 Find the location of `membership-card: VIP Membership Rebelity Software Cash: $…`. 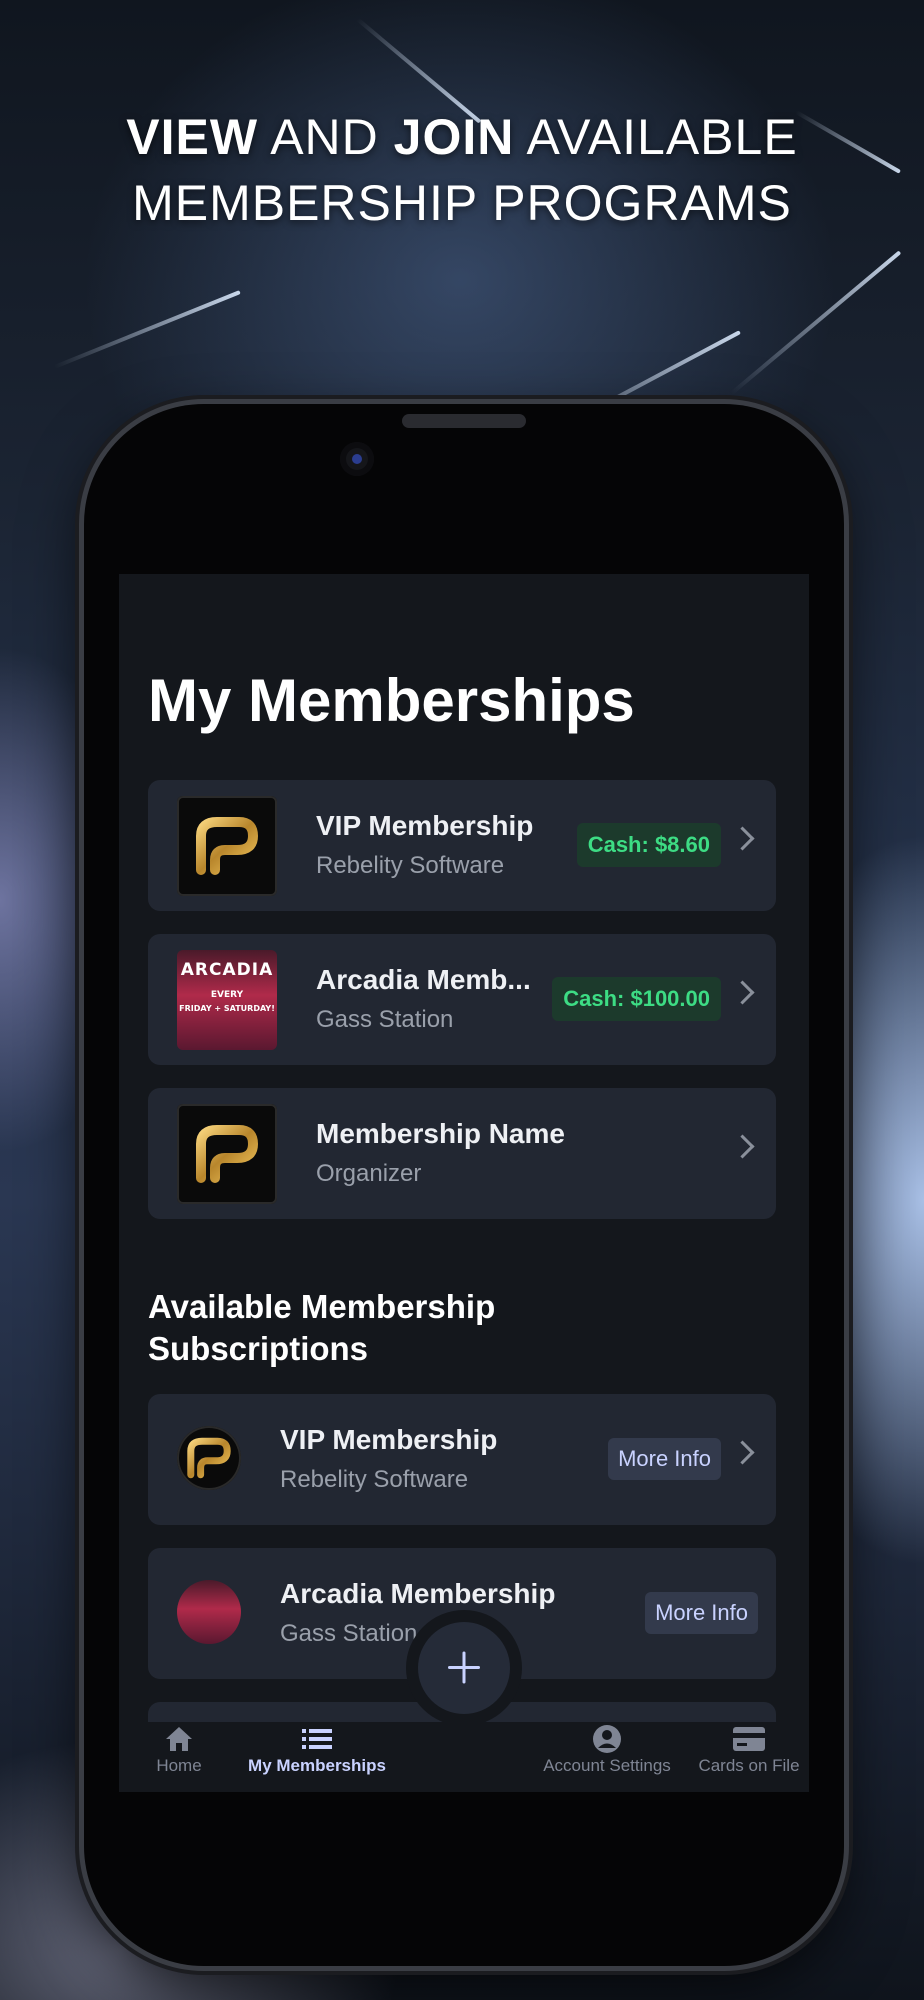

membership-card: VIP Membership Rebelity Software Cash: $… is located at coordinates (462, 845).